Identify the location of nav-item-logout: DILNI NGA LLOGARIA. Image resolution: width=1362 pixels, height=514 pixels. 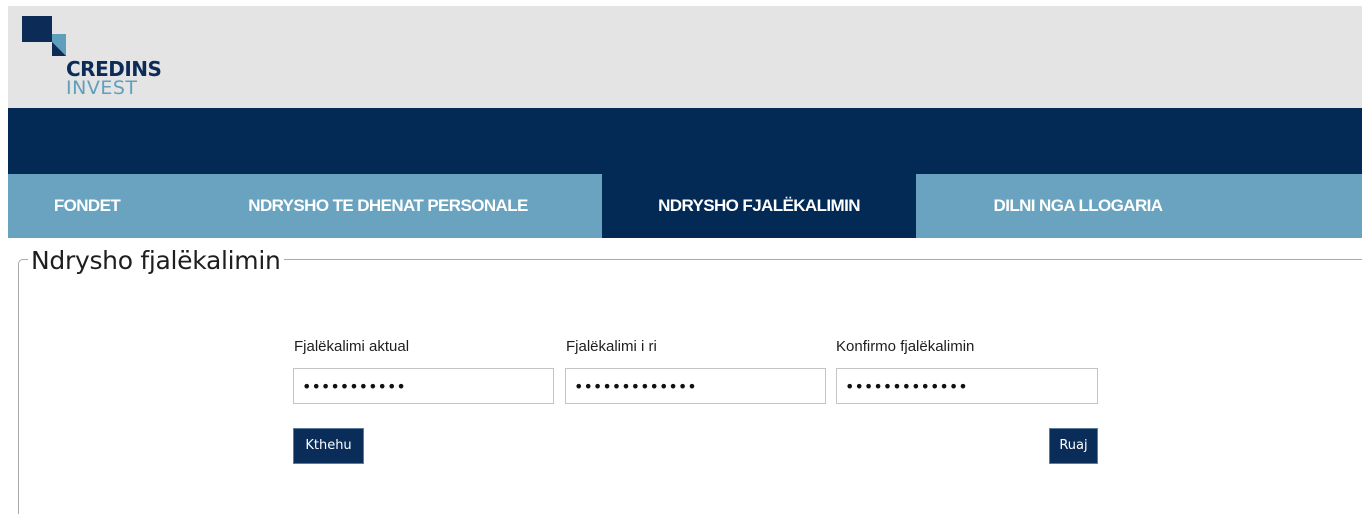
(1078, 206).